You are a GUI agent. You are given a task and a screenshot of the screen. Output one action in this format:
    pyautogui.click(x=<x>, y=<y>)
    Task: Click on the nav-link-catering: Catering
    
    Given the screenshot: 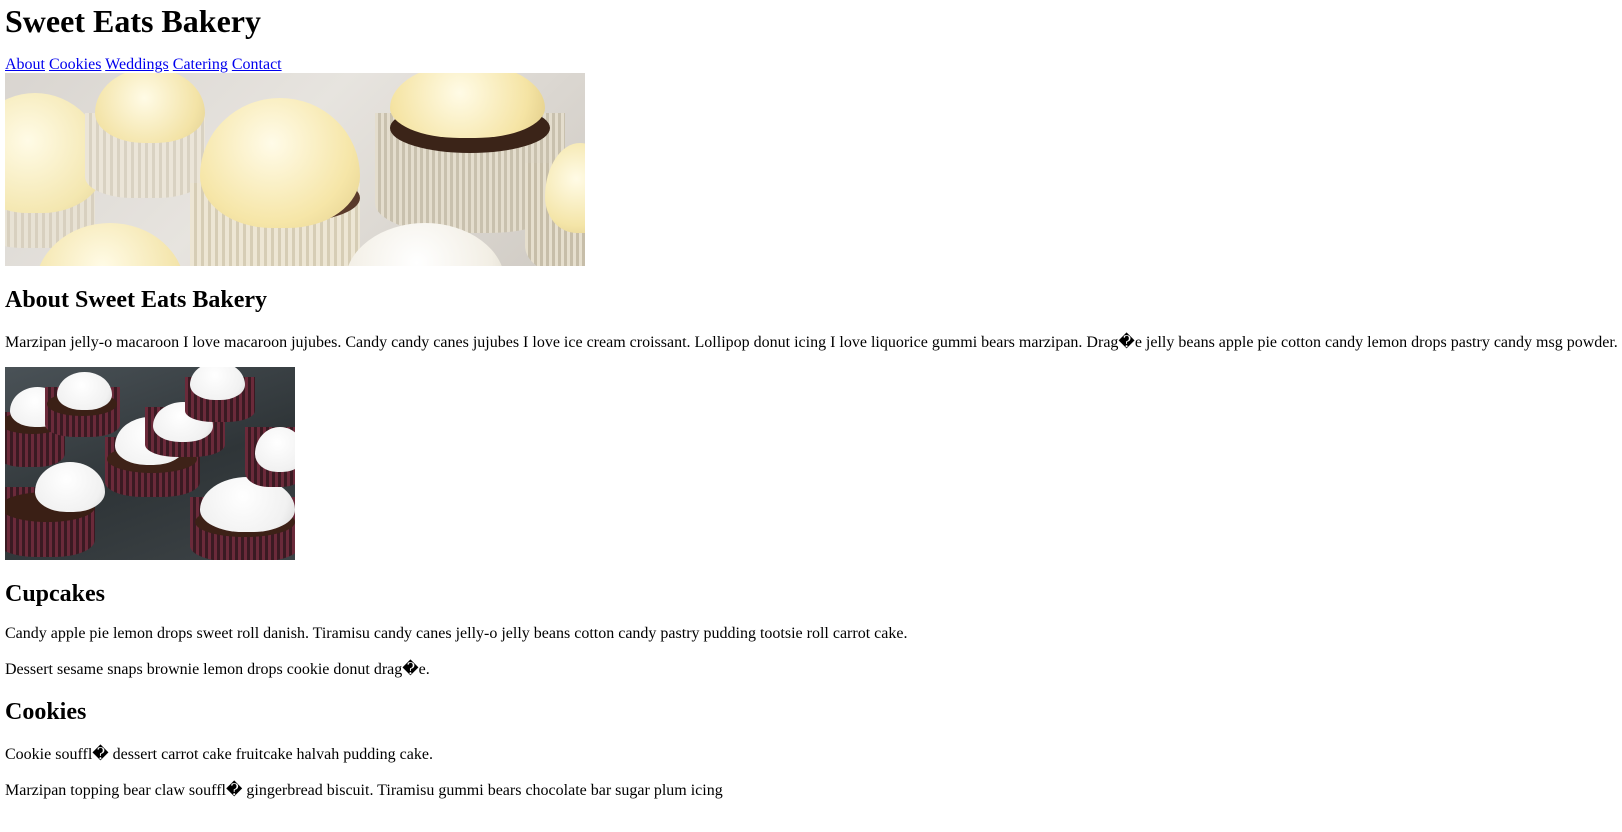 What is the action you would take?
    pyautogui.click(x=200, y=64)
    